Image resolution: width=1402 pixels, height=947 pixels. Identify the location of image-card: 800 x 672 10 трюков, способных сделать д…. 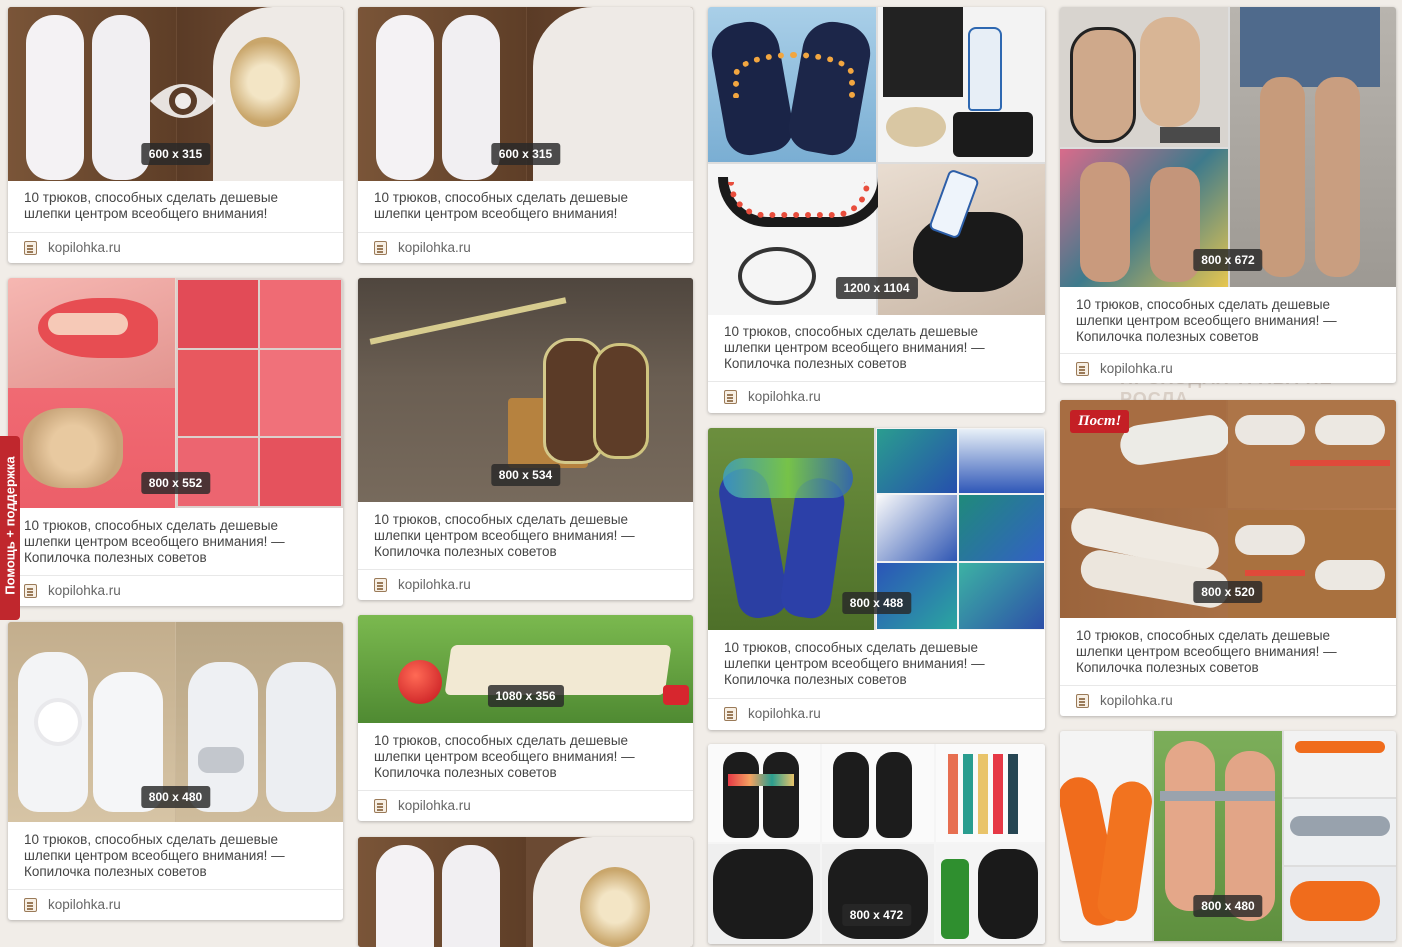
(1228, 195).